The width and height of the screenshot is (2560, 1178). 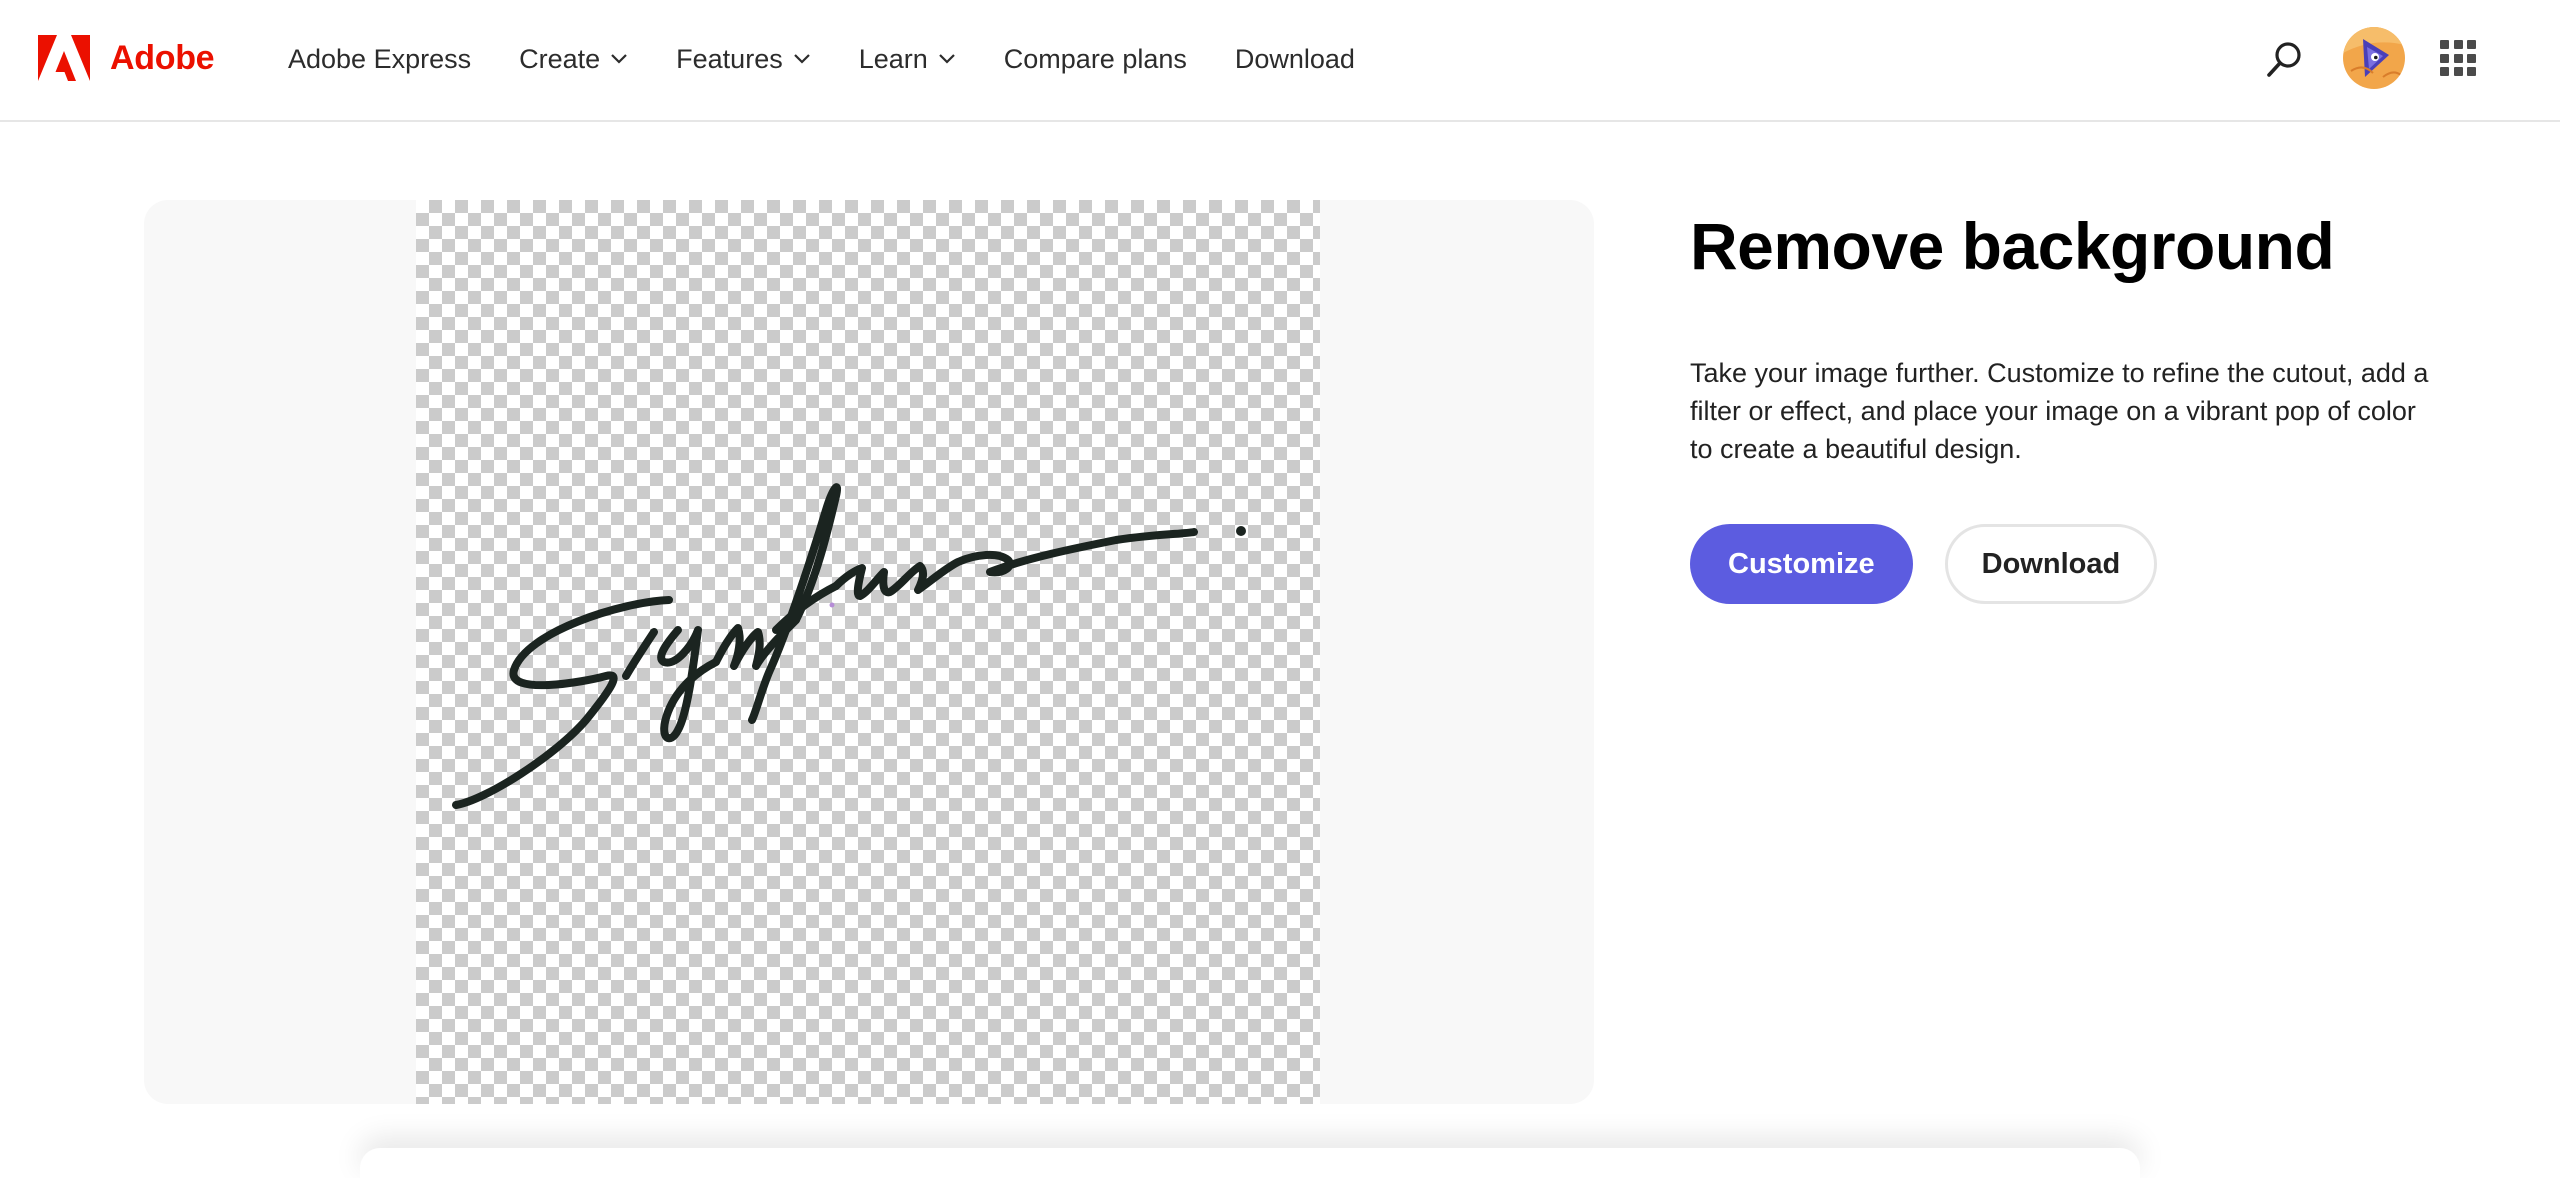 I want to click on adobe-logo-icon, so click(x=64, y=58).